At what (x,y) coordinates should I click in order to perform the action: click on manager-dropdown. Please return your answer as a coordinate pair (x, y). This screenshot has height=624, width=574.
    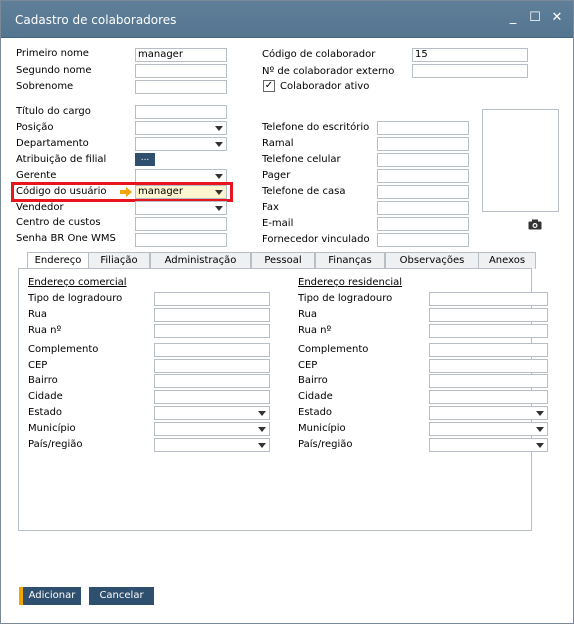
    Looking at the image, I should click on (181, 176).